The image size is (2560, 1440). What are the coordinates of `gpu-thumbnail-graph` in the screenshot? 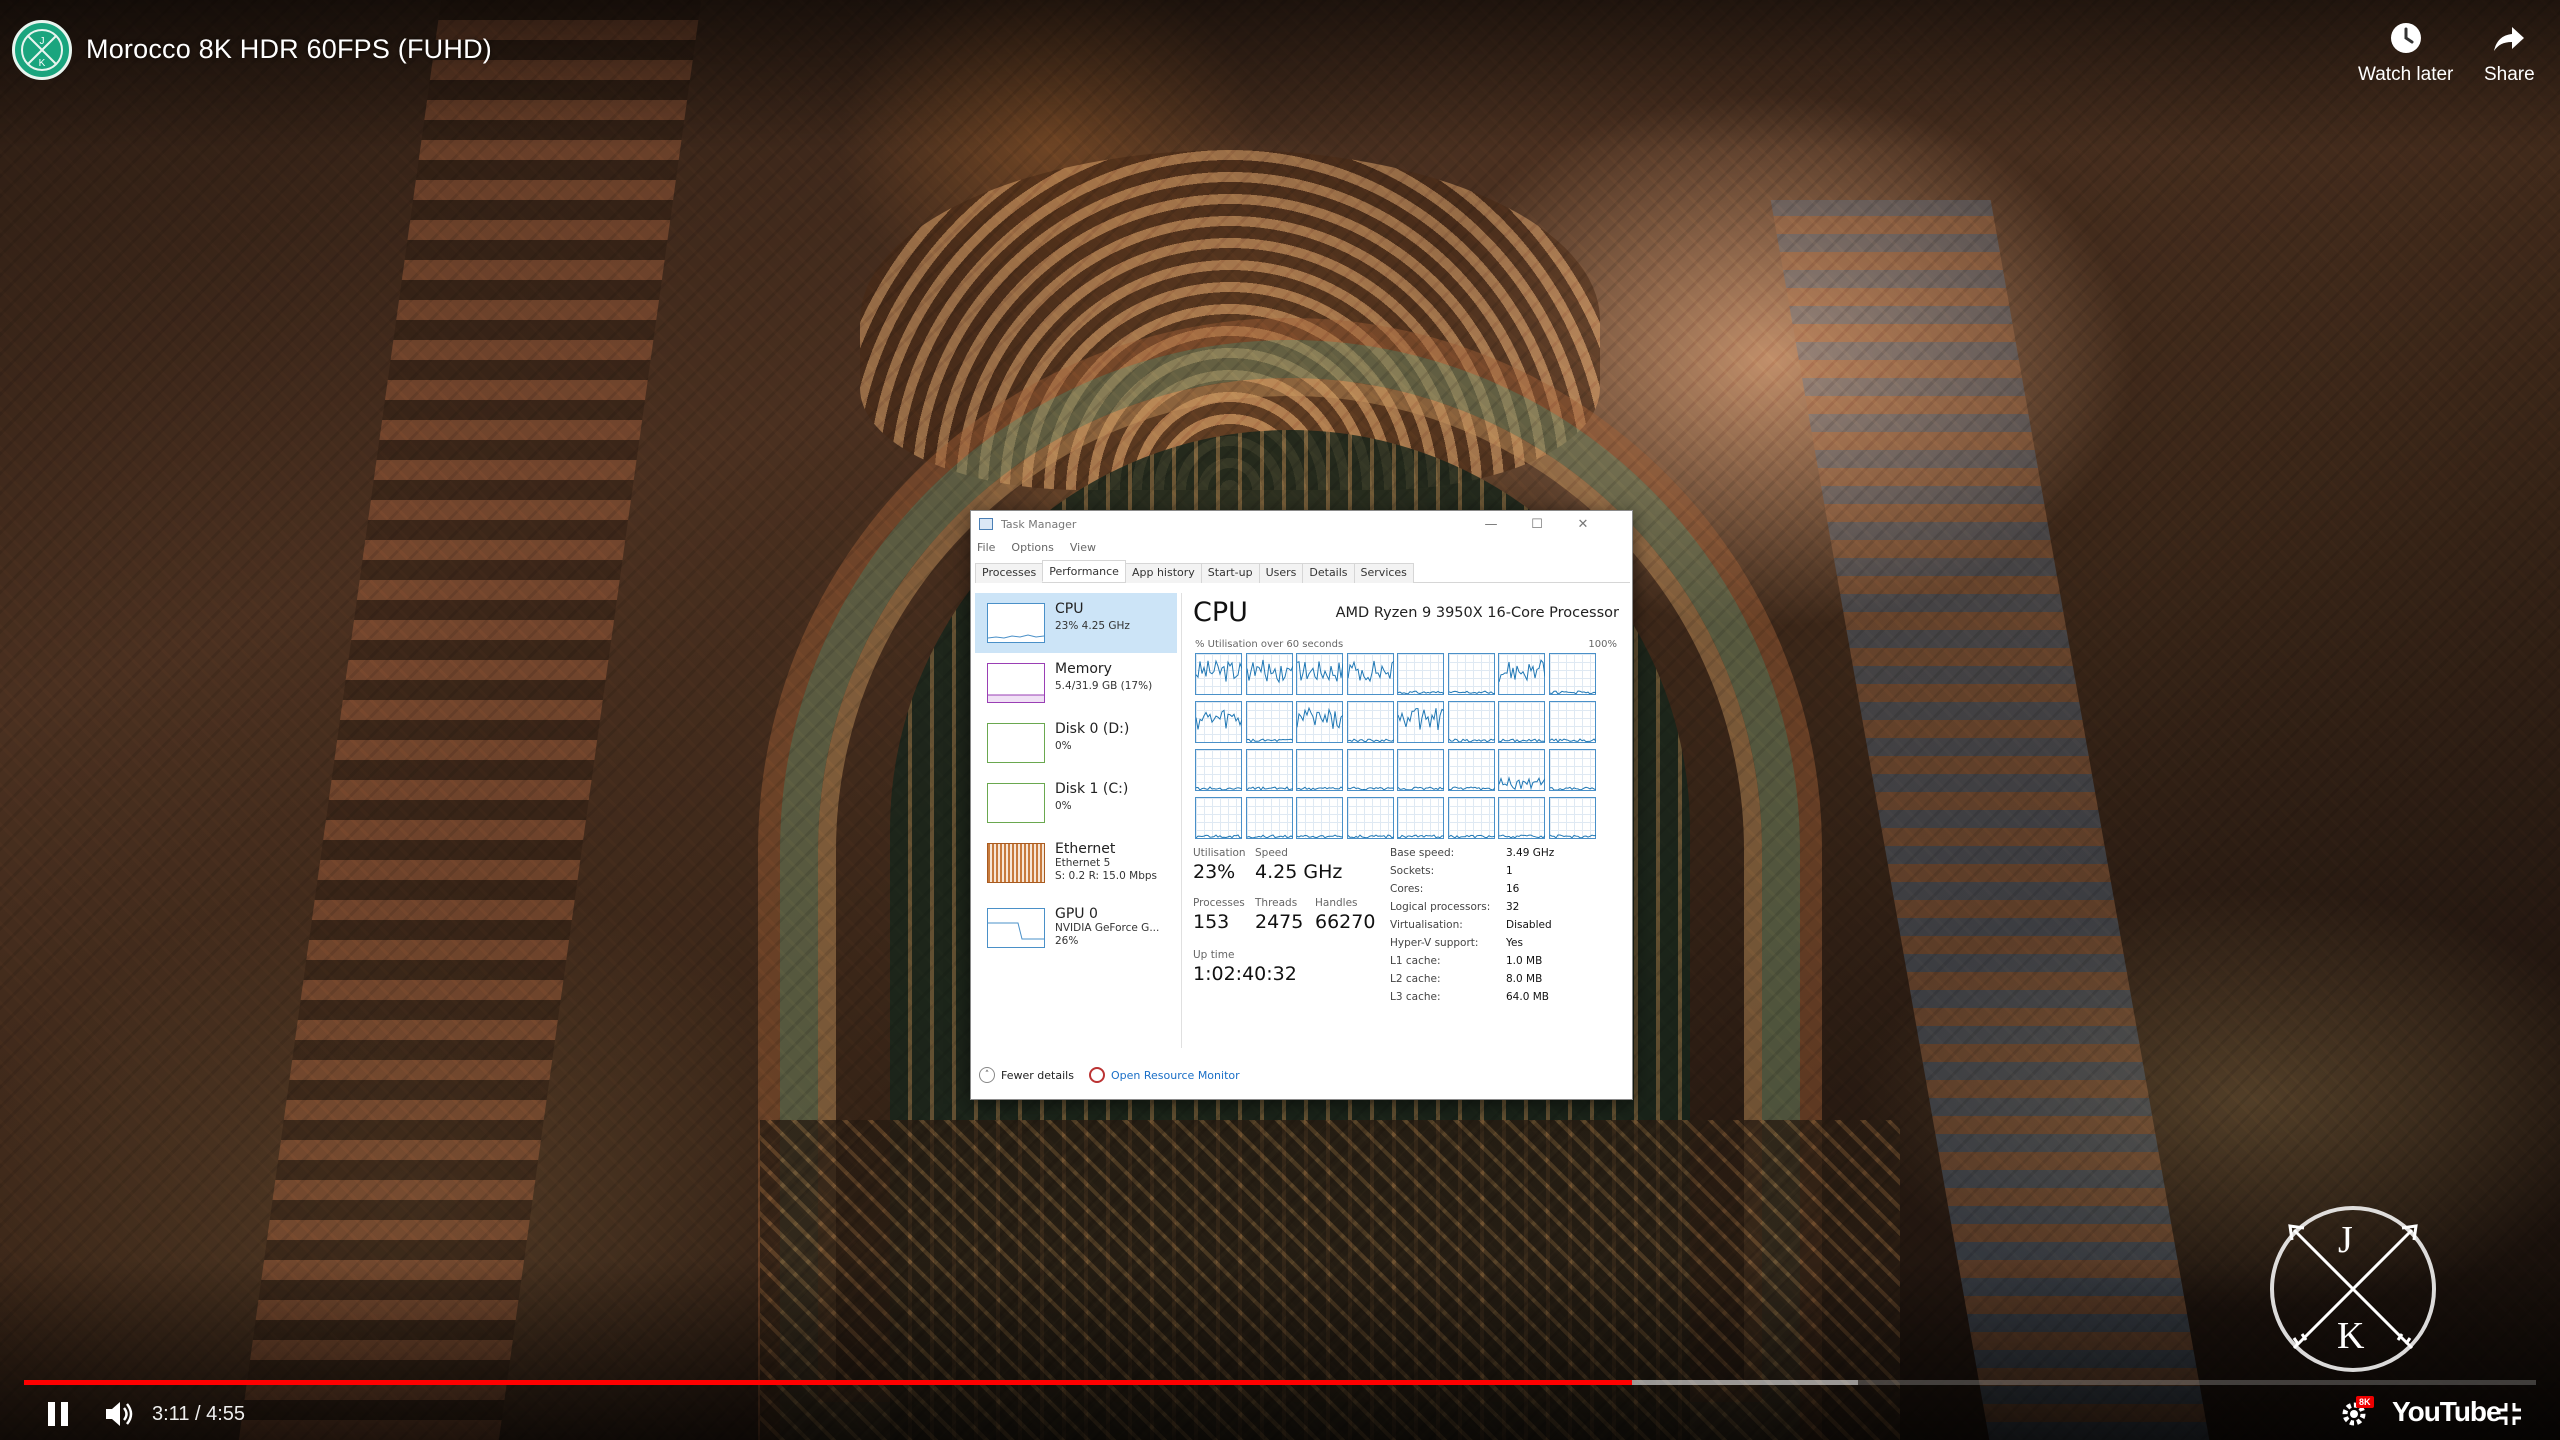 It's located at (1016, 928).